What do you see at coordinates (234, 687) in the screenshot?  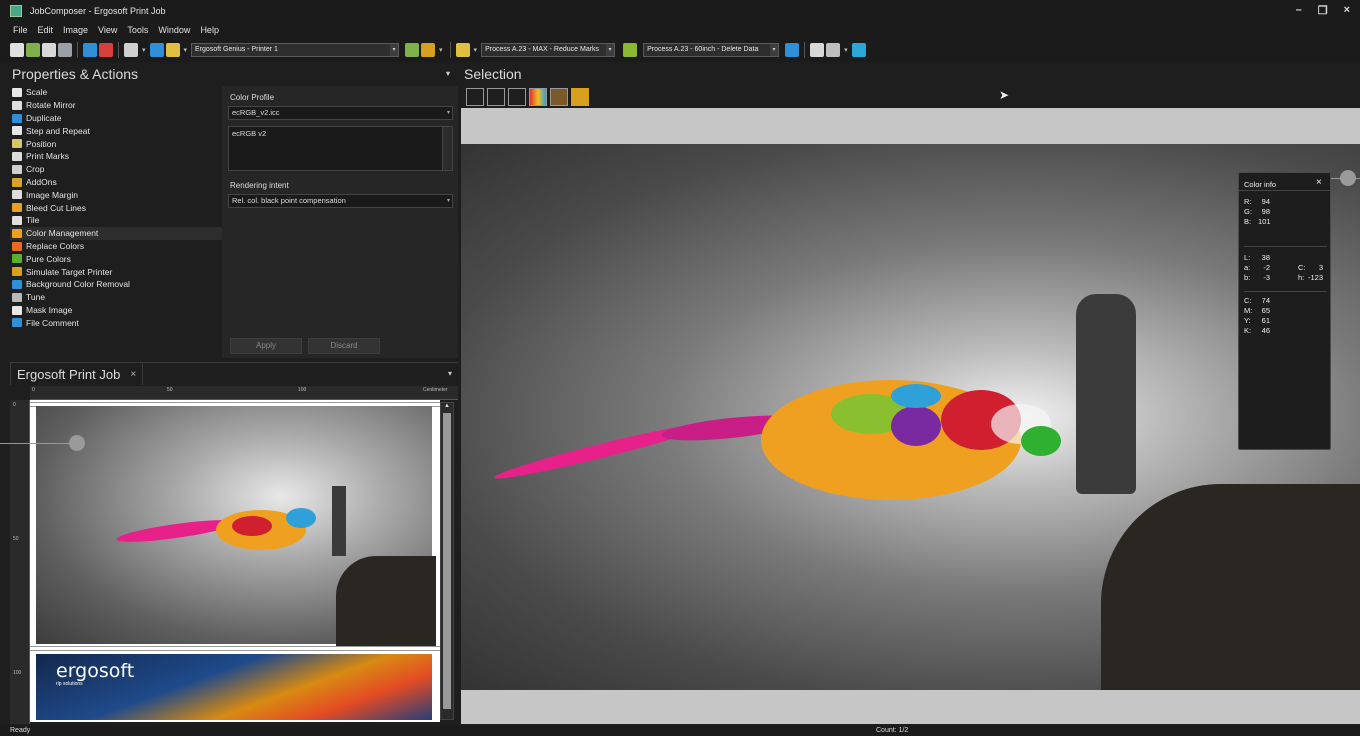 I see `preview-image-umbrellas: ergosoft rip solutions` at bounding box center [234, 687].